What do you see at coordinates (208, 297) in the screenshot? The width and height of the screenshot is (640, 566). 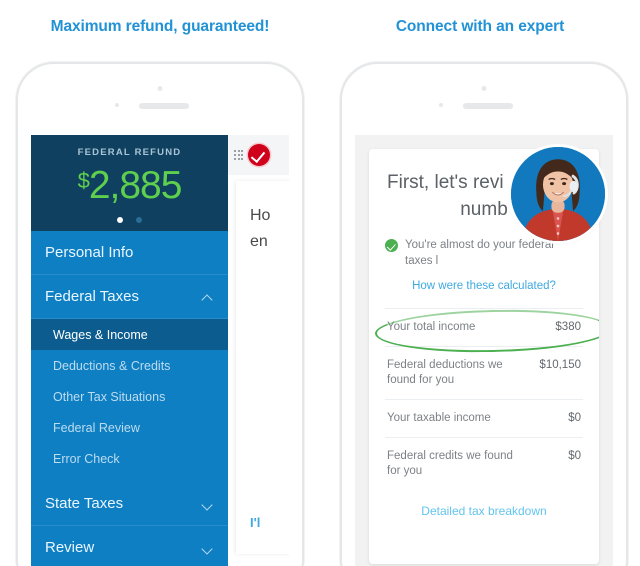 I see `chevron-up-icon` at bounding box center [208, 297].